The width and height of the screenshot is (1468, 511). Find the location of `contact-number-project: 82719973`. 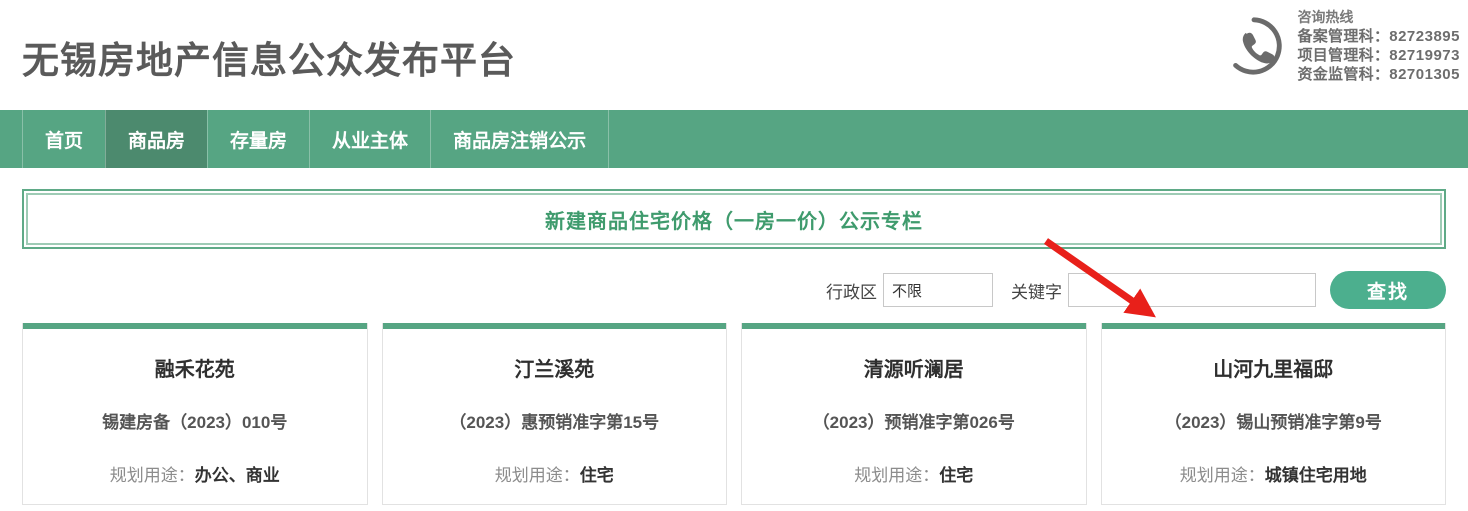

contact-number-project: 82719973 is located at coordinates (1424, 55).